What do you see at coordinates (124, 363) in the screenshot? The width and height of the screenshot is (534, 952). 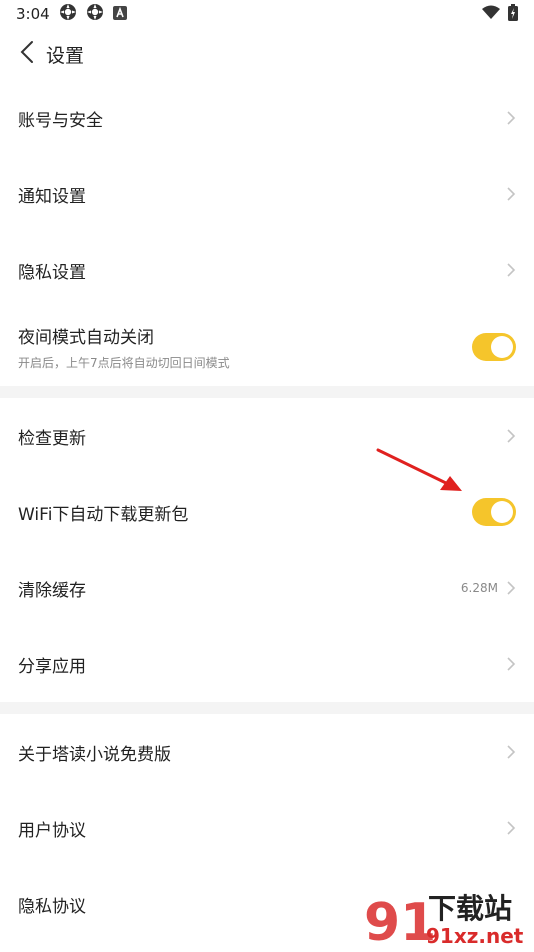 I see `row-subtitle: 开启后，上午7点后将自动切回日间模式` at bounding box center [124, 363].